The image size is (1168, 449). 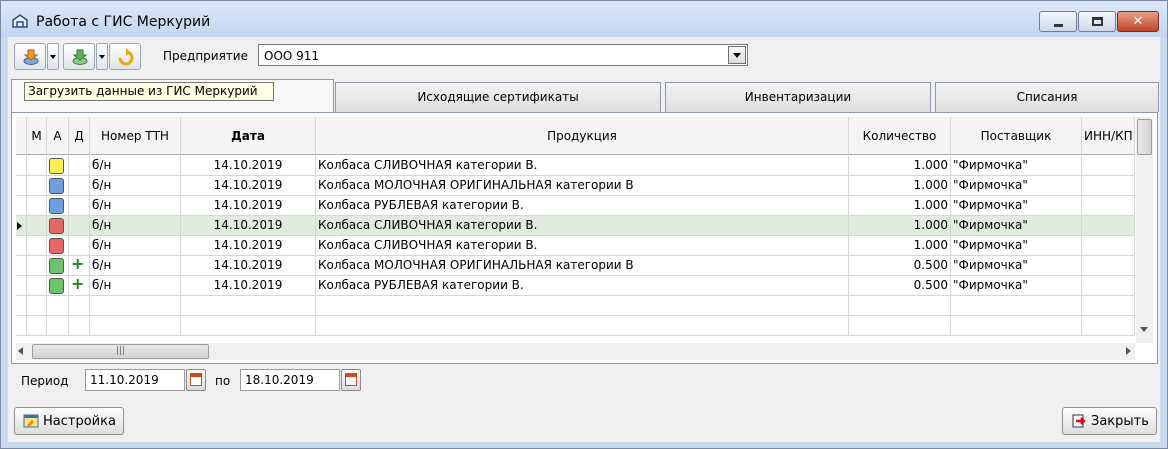 What do you see at coordinates (290, 380) in the screenshot?
I see `period-to-input: 18.10.2019` at bounding box center [290, 380].